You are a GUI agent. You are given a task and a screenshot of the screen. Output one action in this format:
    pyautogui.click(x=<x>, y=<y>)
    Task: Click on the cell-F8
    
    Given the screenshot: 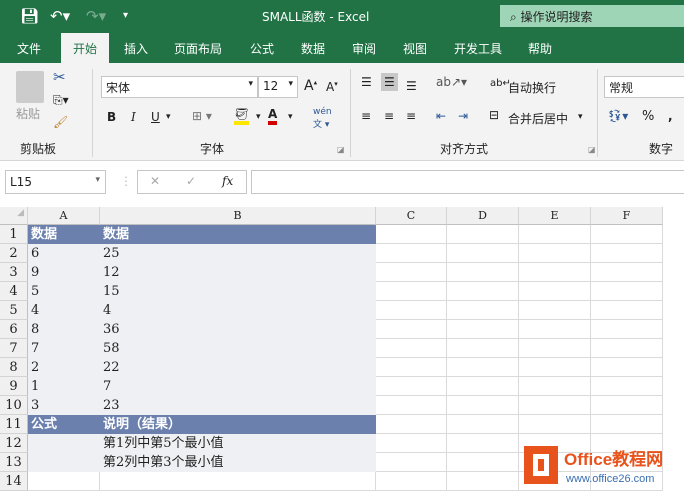 What is the action you would take?
    pyautogui.click(x=627, y=367)
    